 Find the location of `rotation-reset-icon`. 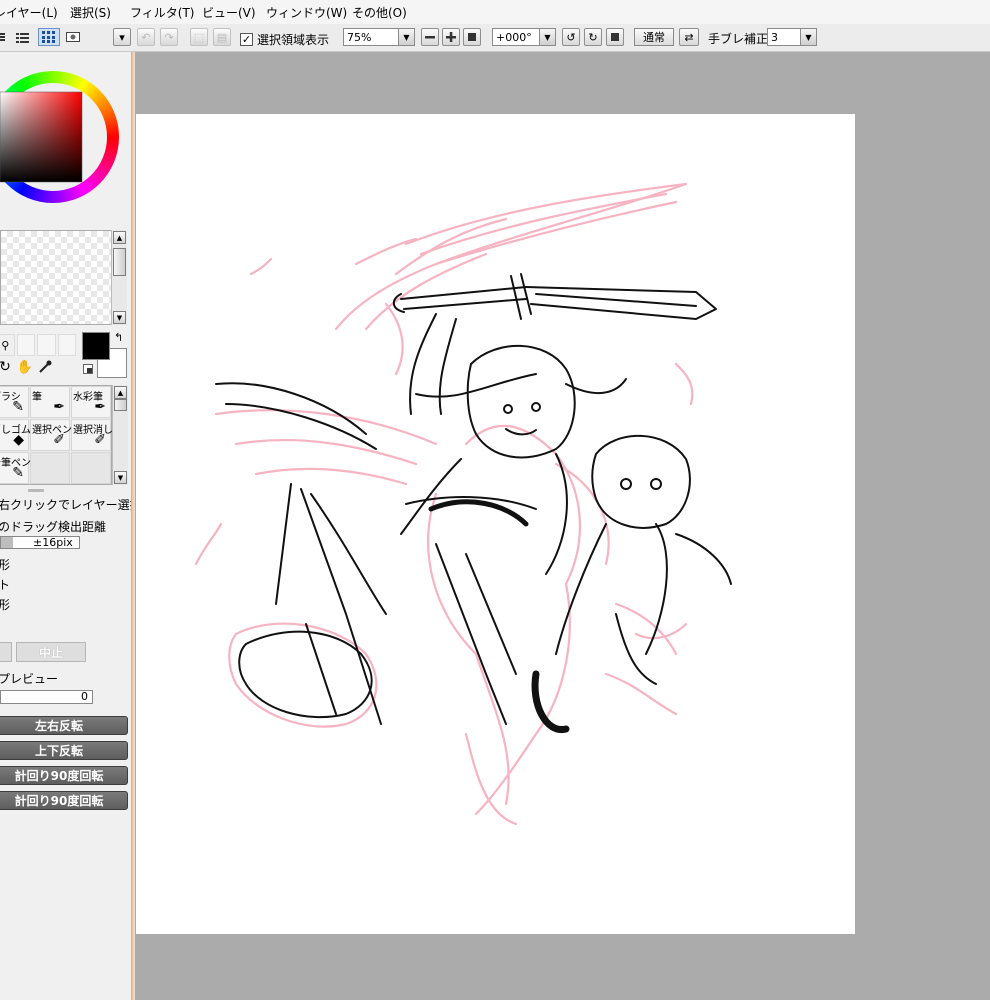

rotation-reset-icon is located at coordinates (615, 37).